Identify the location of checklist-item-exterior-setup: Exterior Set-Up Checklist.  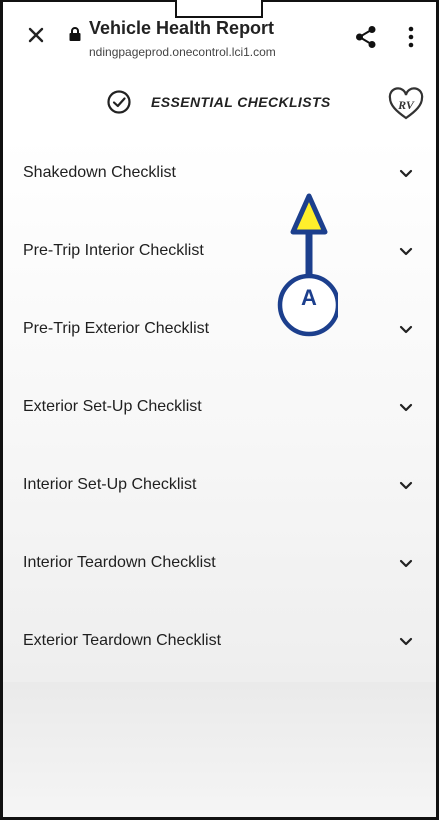
(219, 409).